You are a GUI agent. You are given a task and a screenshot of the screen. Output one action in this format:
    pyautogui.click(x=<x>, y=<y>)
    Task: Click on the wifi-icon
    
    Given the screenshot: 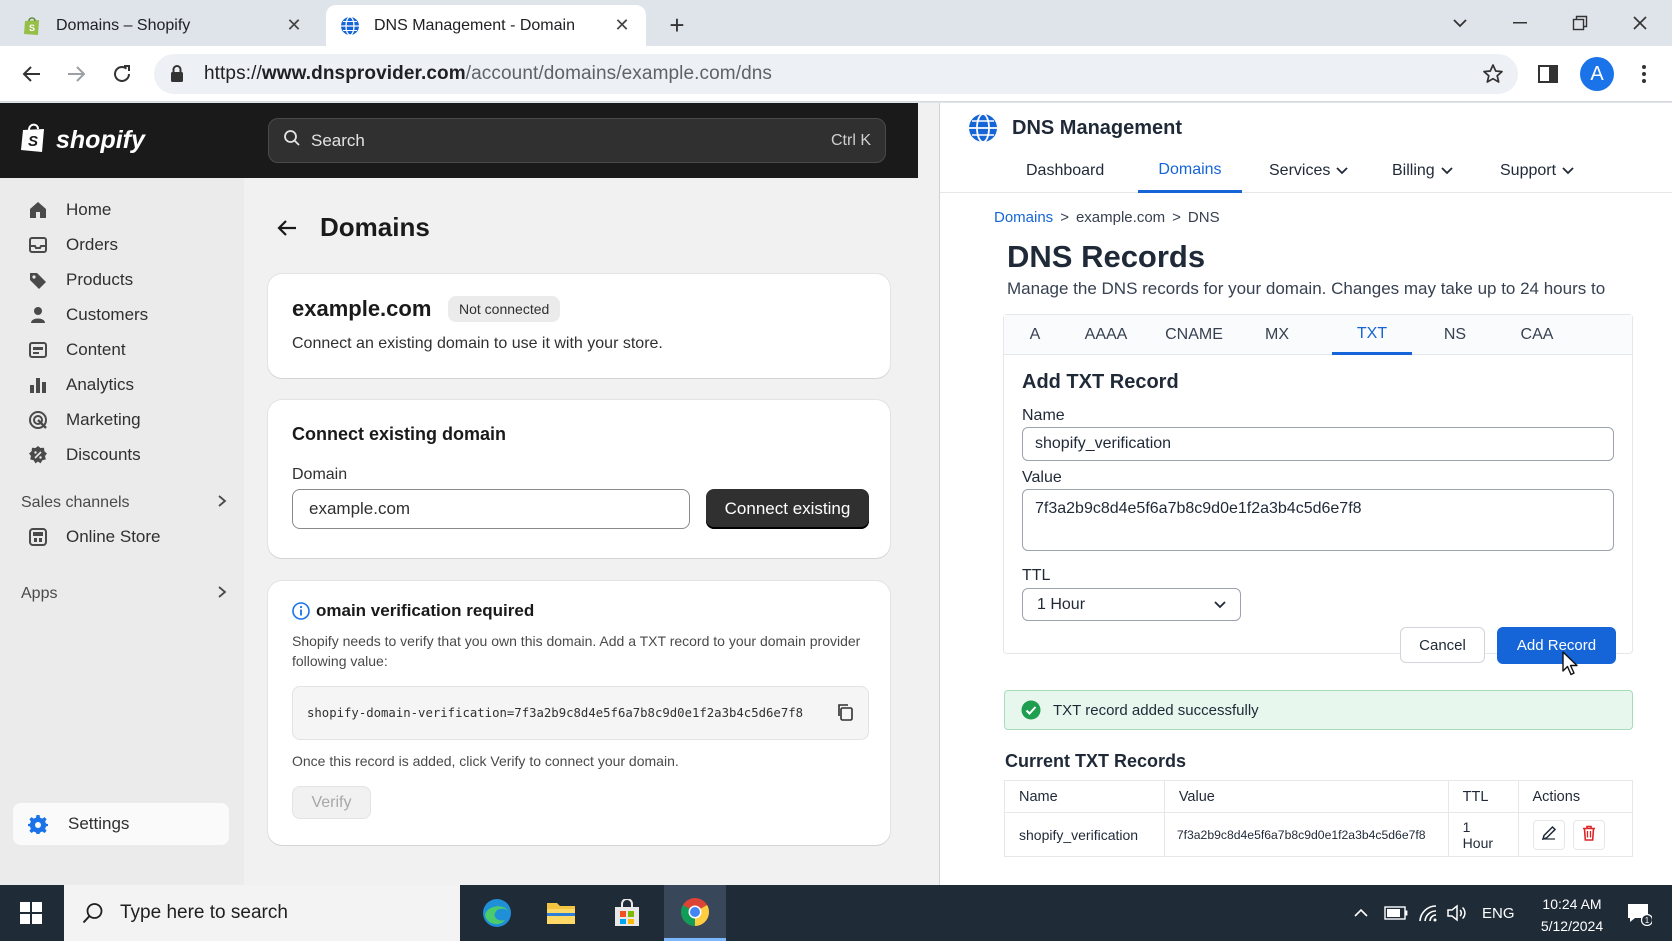 What is the action you would take?
    pyautogui.click(x=1428, y=913)
    